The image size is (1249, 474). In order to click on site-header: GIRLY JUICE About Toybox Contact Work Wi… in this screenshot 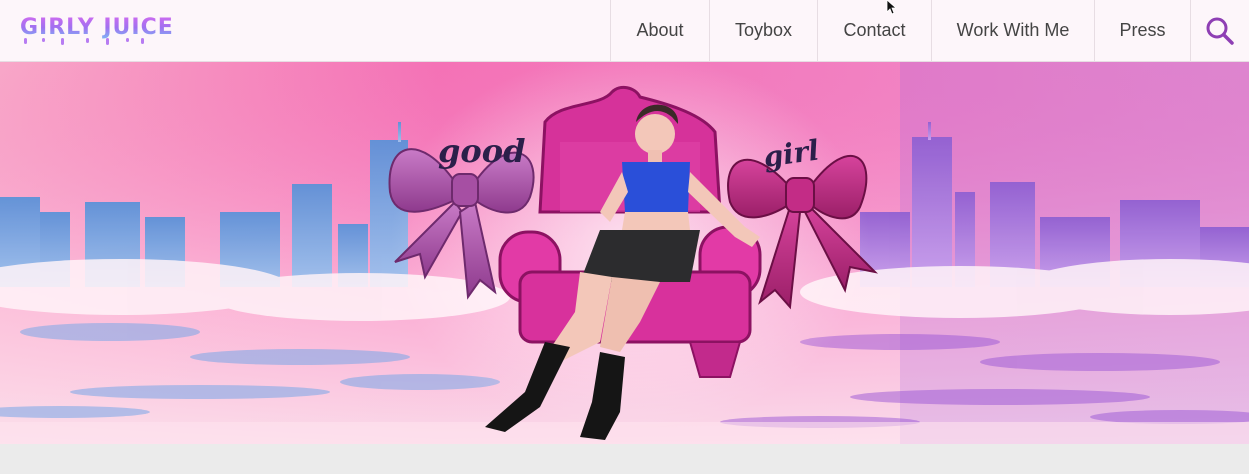, I will do `click(624, 31)`.